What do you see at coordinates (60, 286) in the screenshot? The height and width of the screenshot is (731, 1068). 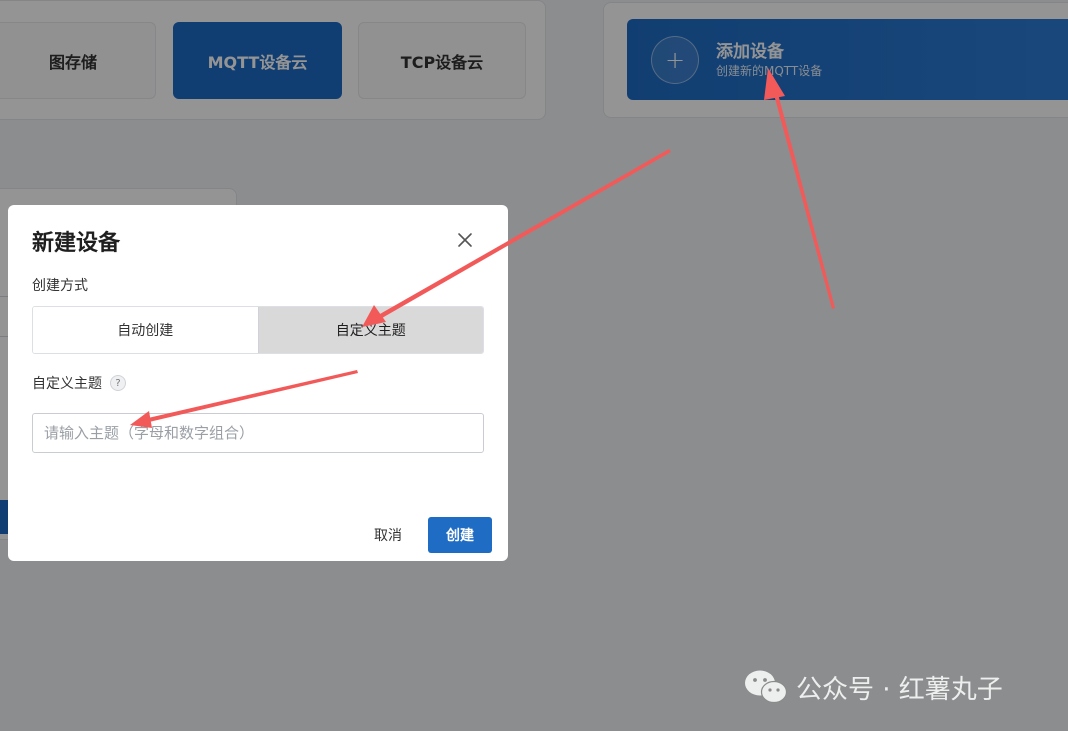 I see `creation-method-label: 创建方式` at bounding box center [60, 286].